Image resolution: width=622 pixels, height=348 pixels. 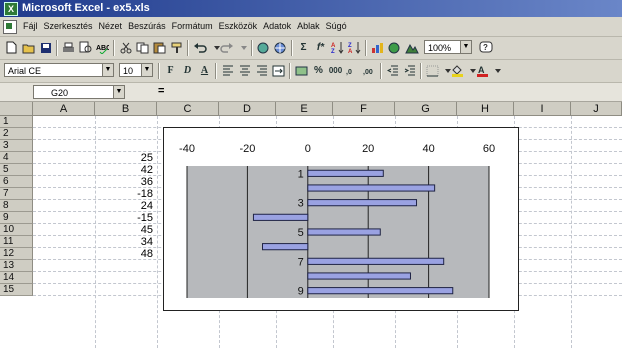 What do you see at coordinates (16, 109) in the screenshot?
I see `select-all-corner` at bounding box center [16, 109].